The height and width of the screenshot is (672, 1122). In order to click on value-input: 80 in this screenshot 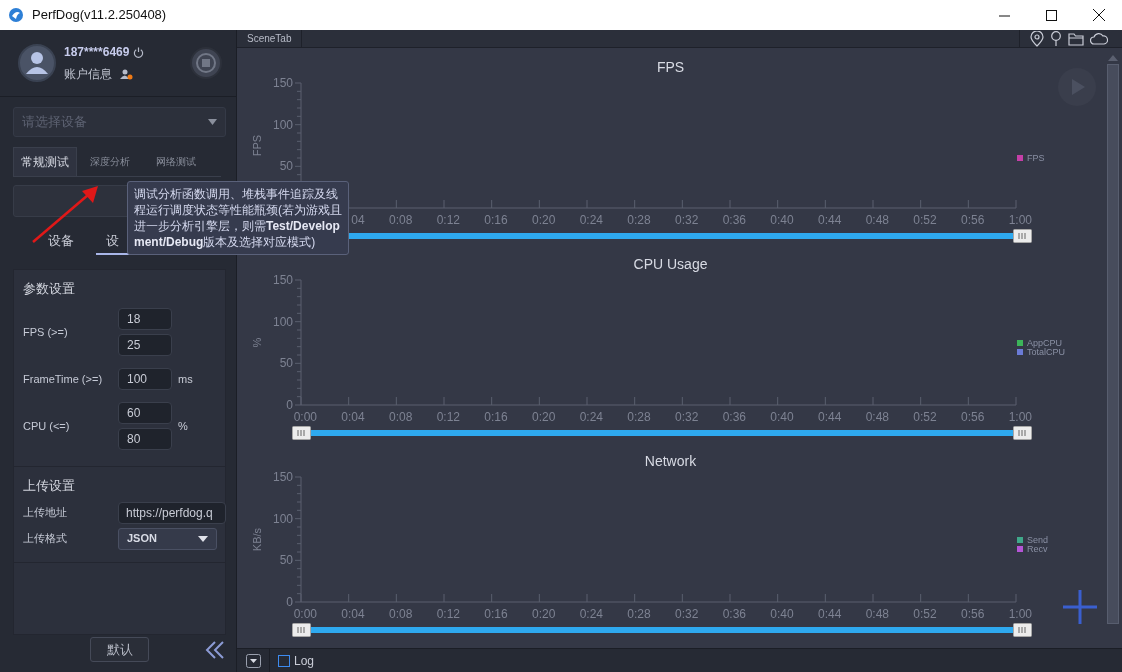, I will do `click(145, 439)`.